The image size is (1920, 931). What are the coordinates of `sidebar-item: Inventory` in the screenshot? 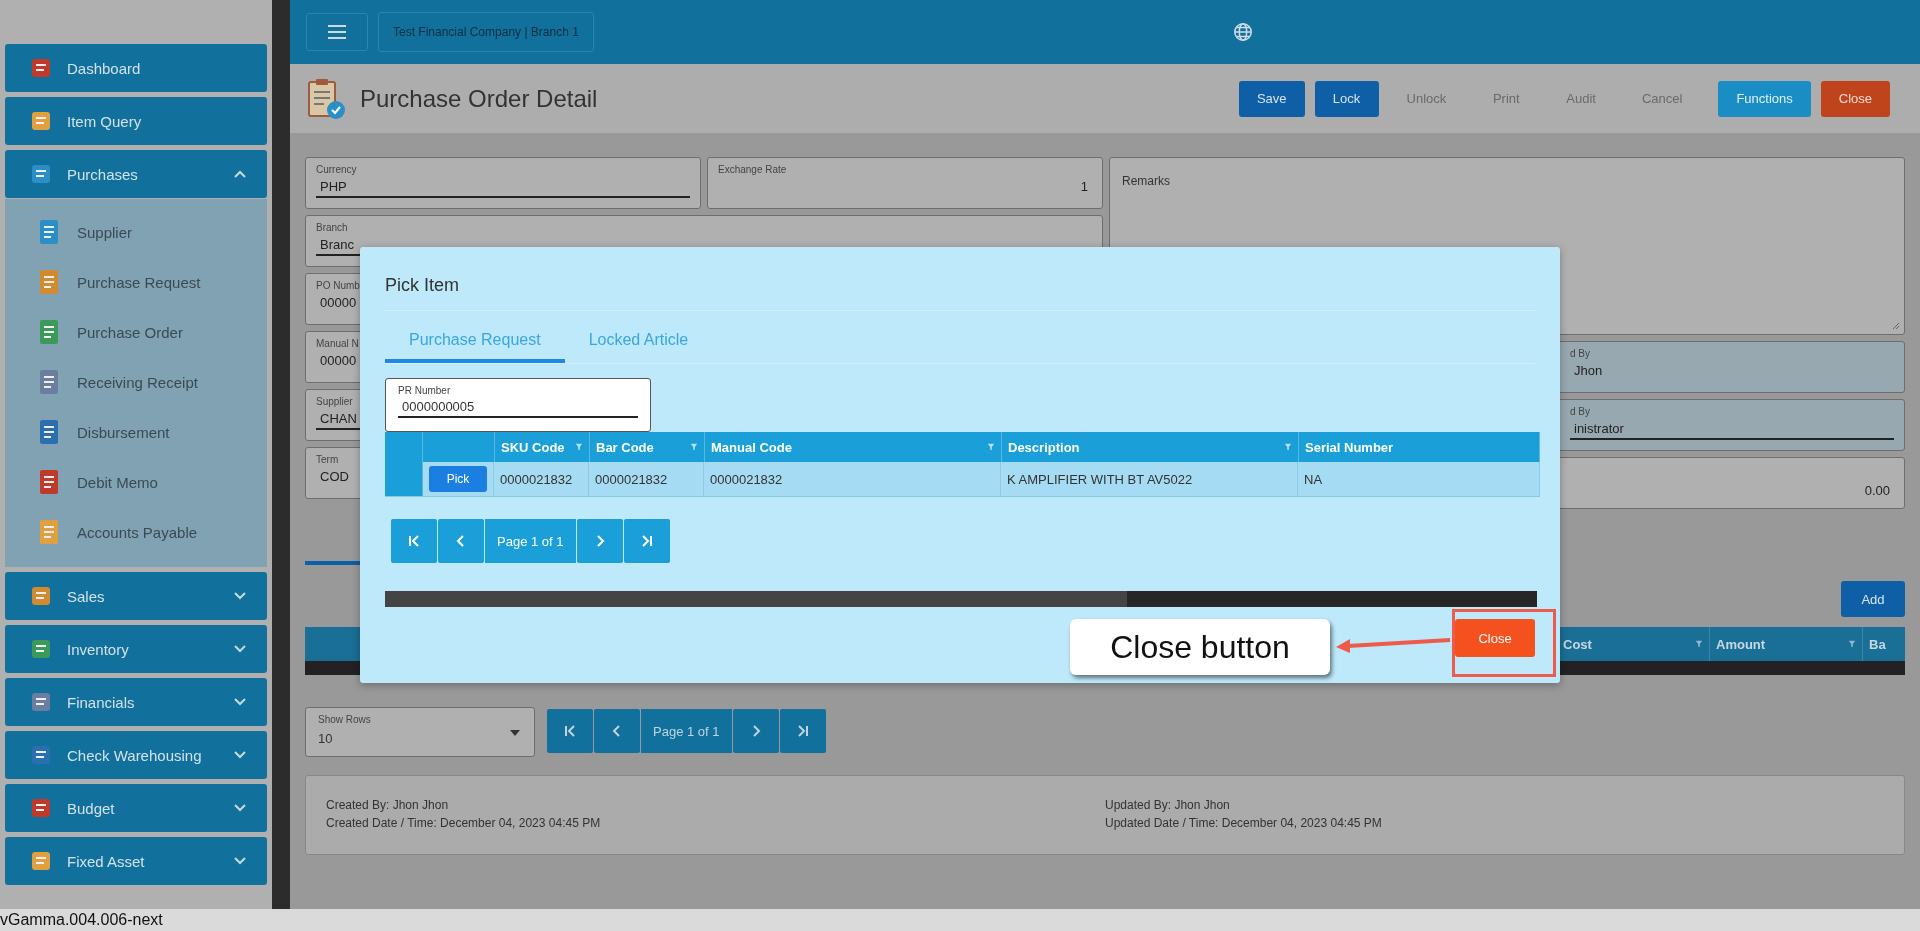 It's located at (136, 649).